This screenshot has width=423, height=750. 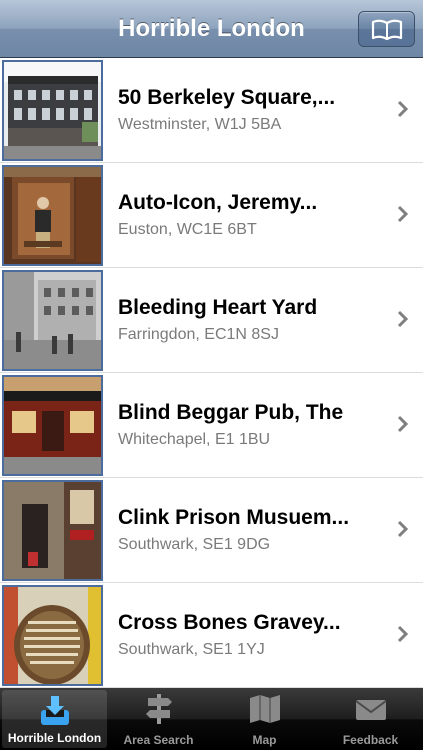 I want to click on tab-area-search: Area Search, so click(x=158, y=719).